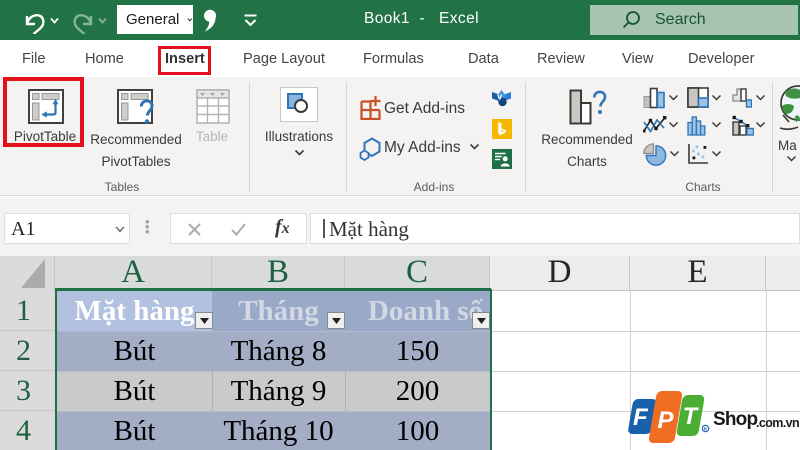  Describe the element at coordinates (499, 97) in the screenshot. I see `svg-text: v` at that location.